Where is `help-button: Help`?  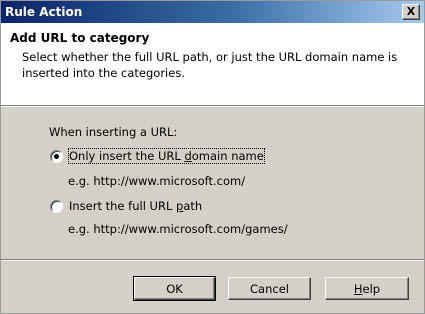 help-button: Help is located at coordinates (367, 288).